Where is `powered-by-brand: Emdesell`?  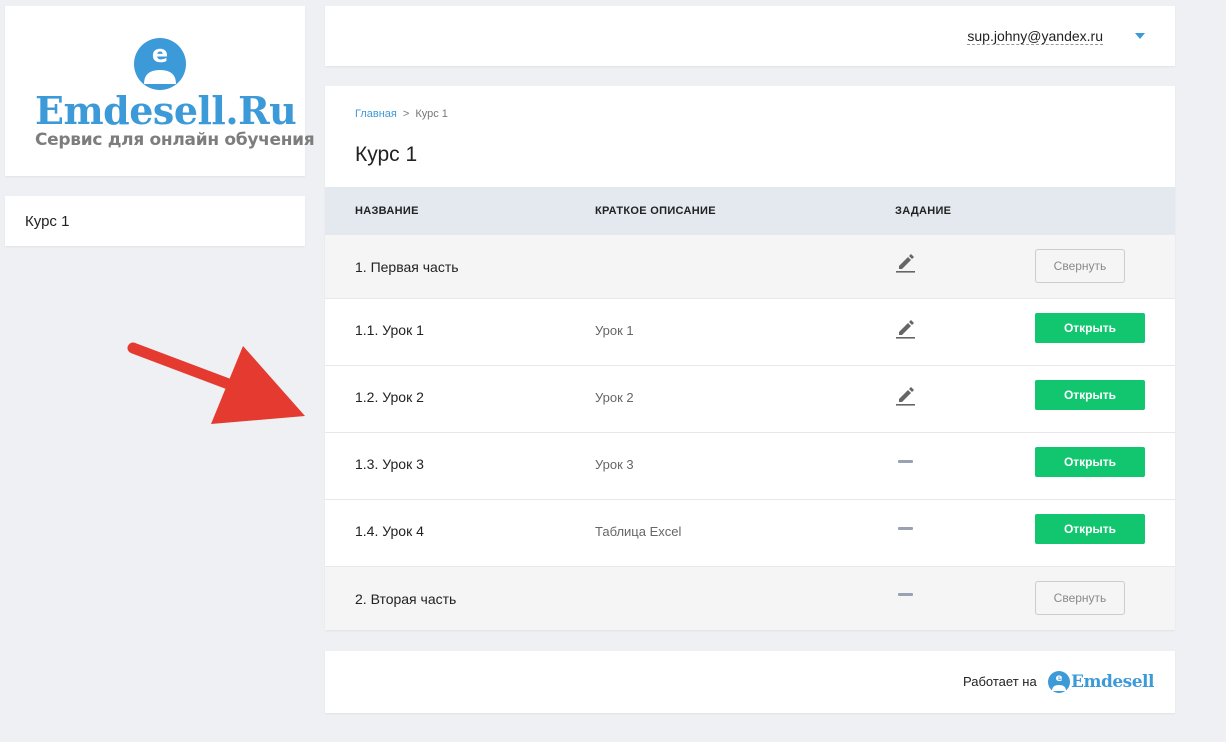
powered-by-brand: Emdesell is located at coordinates (1112, 682).